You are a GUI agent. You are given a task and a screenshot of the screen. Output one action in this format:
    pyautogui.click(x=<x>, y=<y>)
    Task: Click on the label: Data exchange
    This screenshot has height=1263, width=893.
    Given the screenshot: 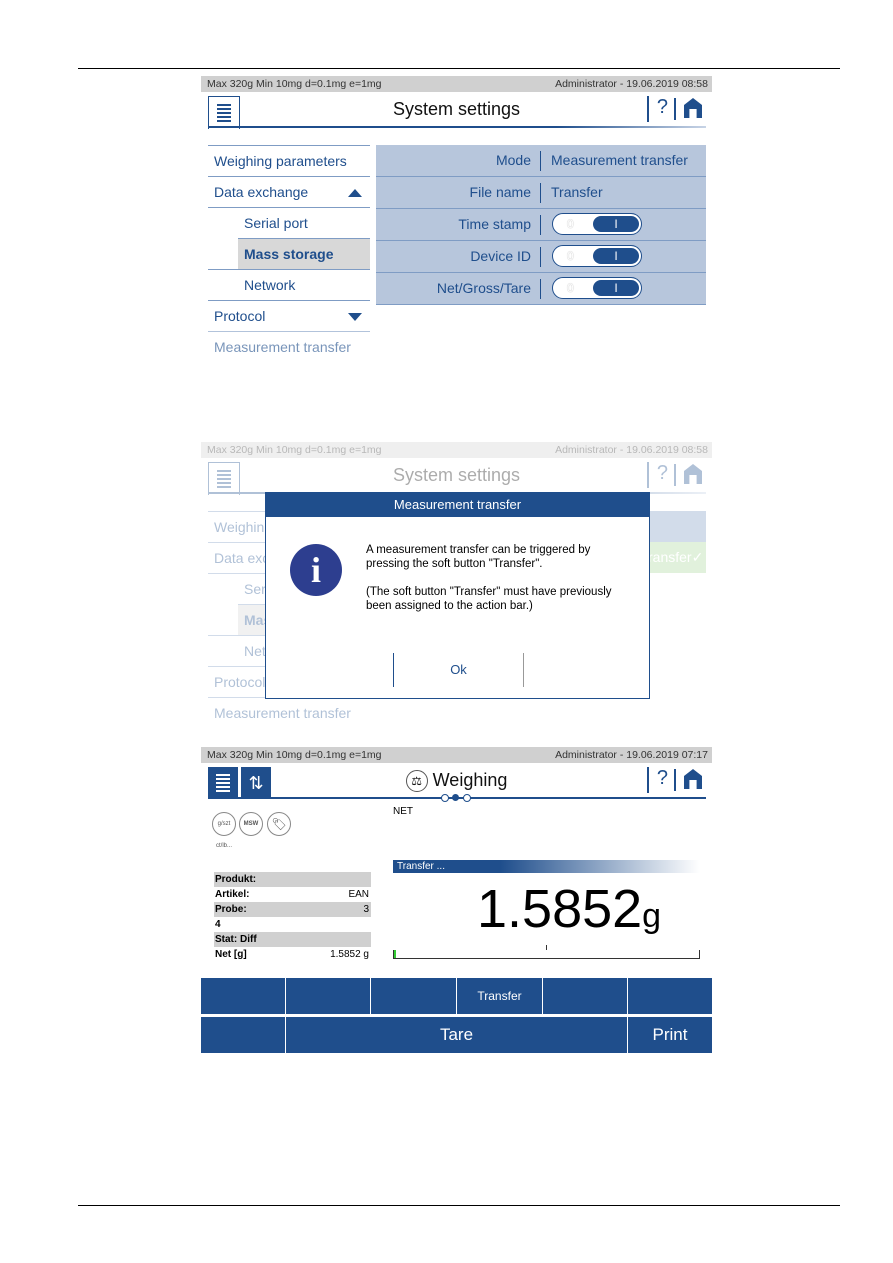 What is the action you would take?
    pyautogui.click(x=261, y=192)
    